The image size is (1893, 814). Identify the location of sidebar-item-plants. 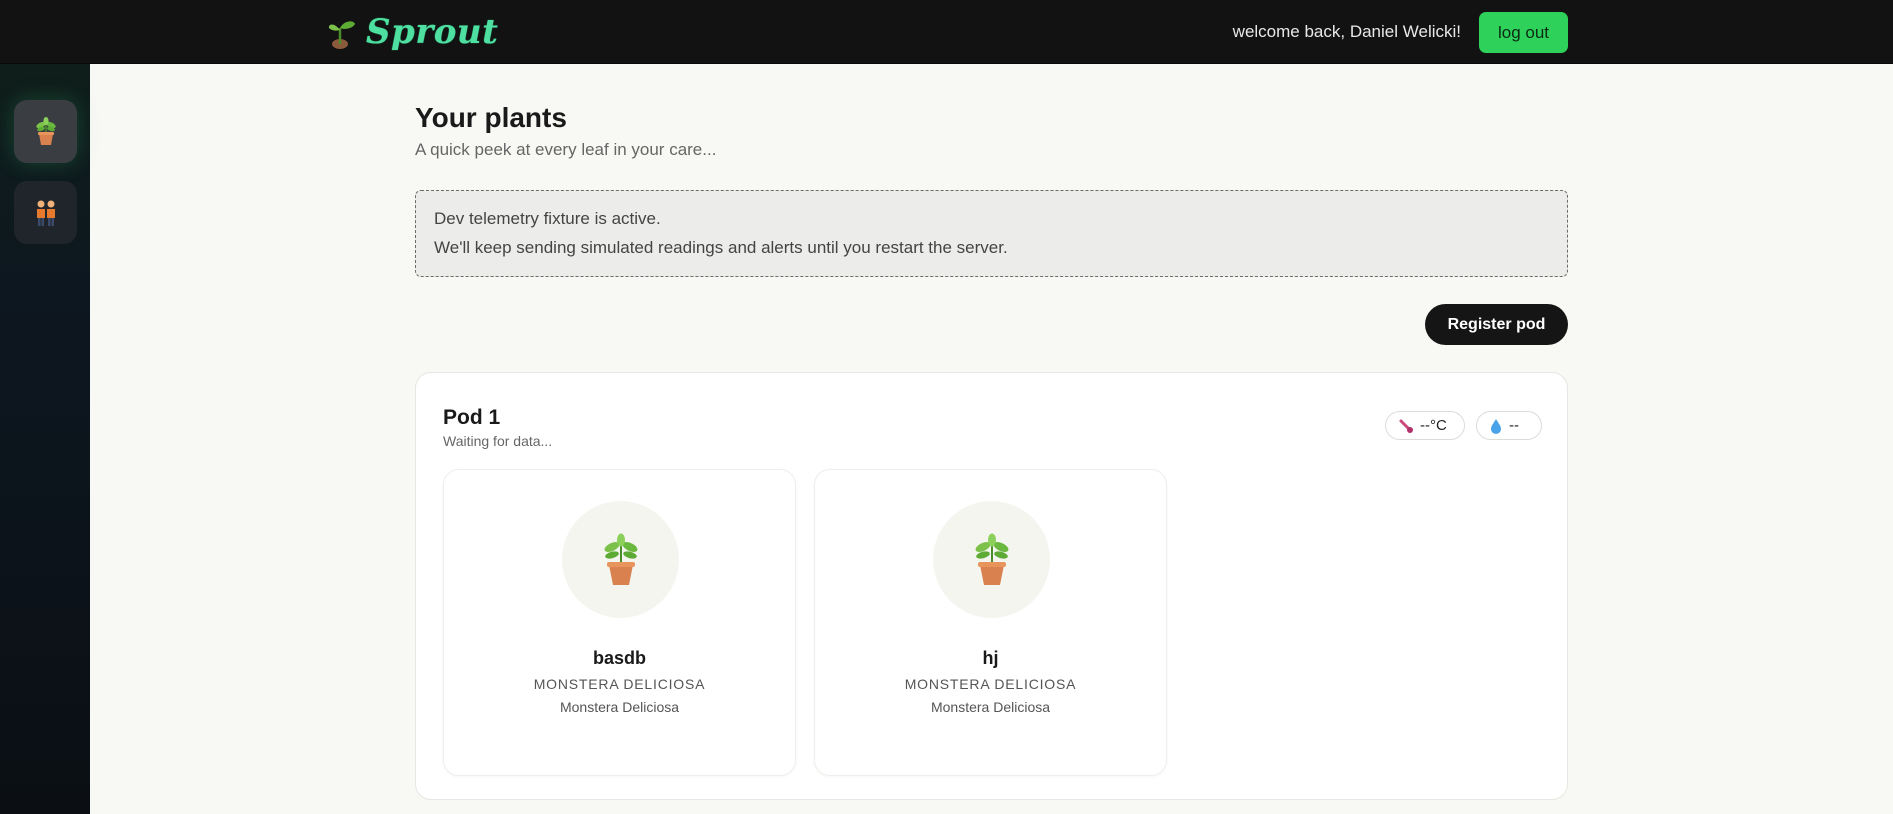
(45, 131).